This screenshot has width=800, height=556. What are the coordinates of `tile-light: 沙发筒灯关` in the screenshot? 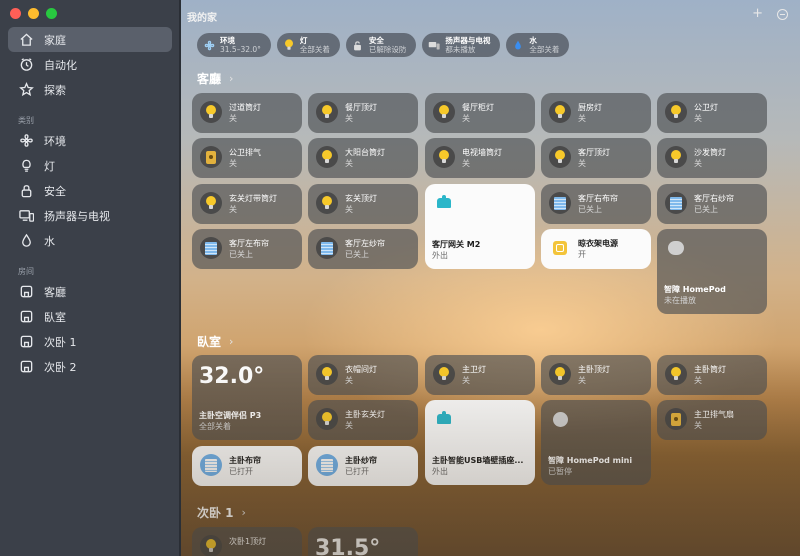 It's located at (712, 158).